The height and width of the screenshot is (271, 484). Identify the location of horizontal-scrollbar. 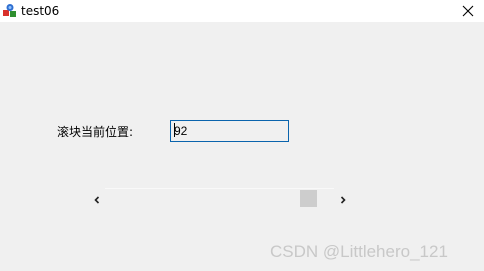
(219, 198).